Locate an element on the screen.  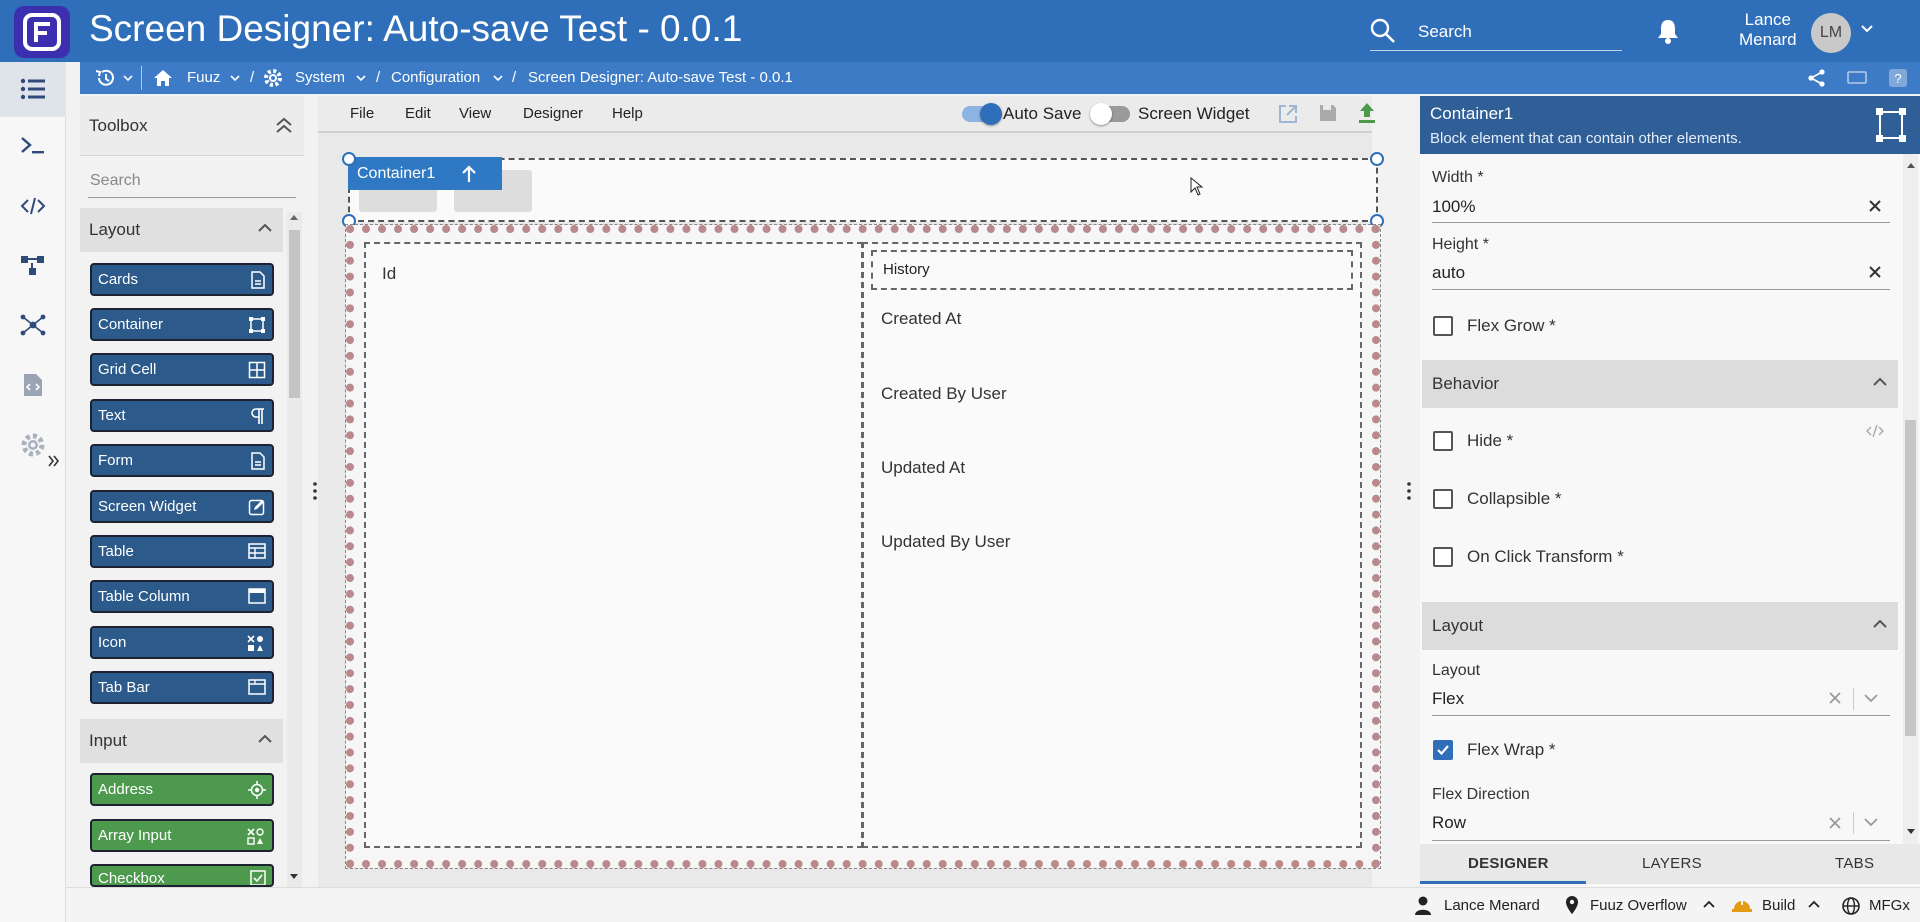
field-updated-by-user: Updated By User is located at coordinates (945, 542).